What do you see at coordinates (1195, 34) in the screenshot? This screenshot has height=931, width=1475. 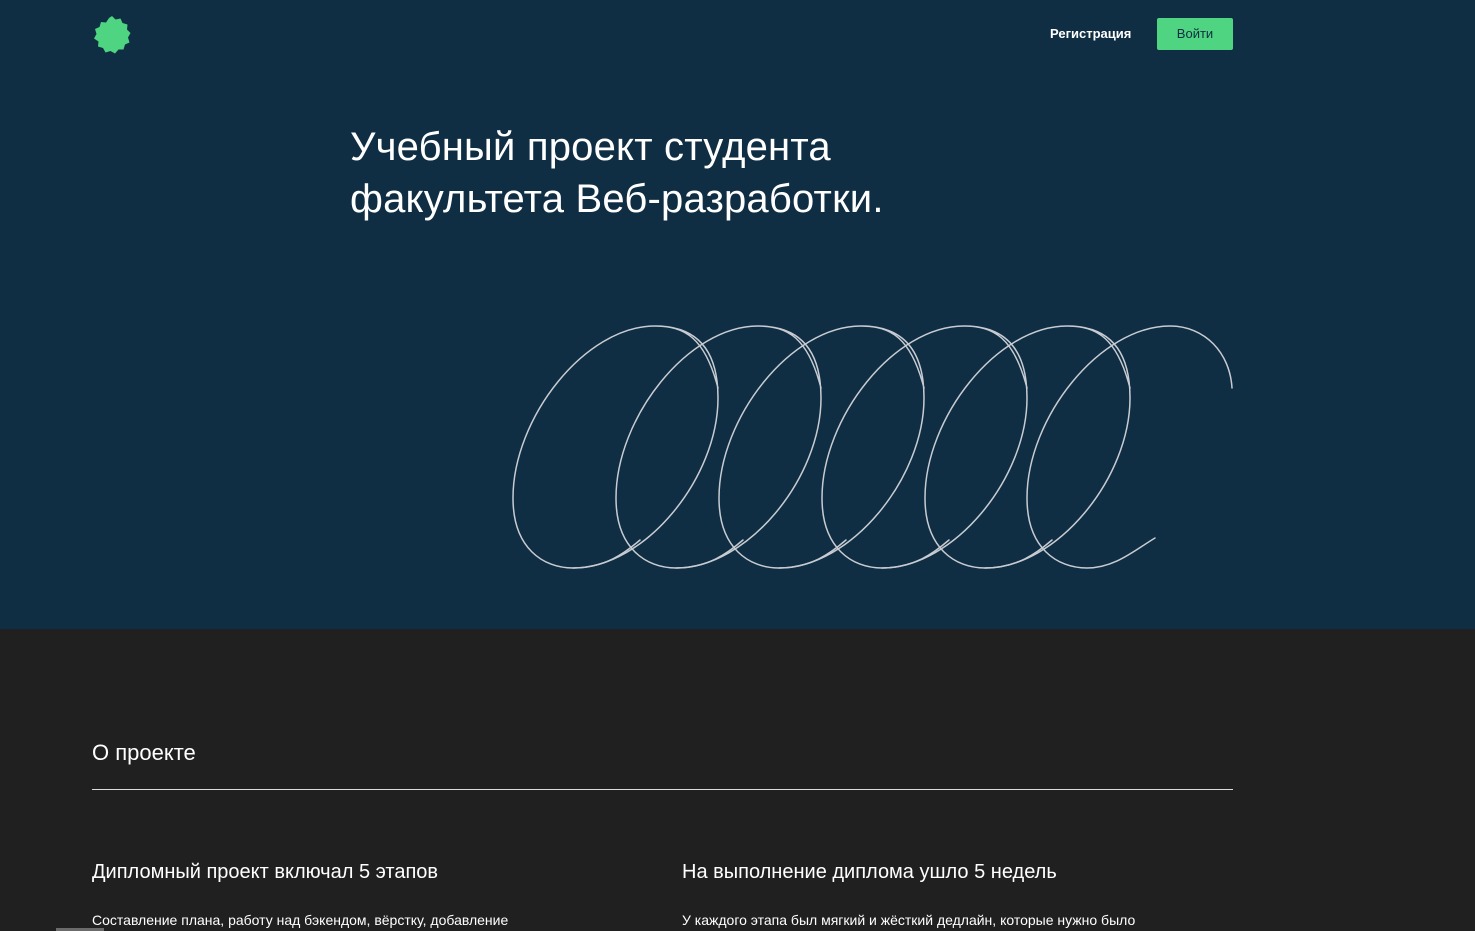 I see `login-button: Войти` at bounding box center [1195, 34].